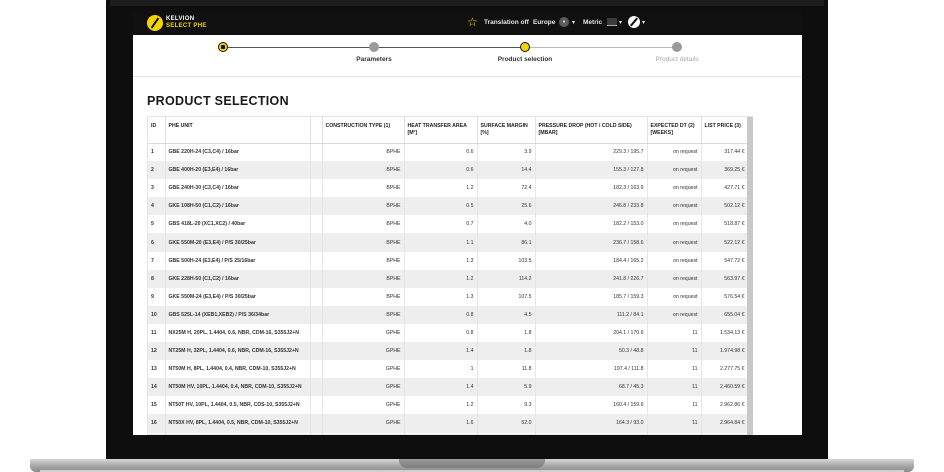 This screenshot has width=944, height=472. I want to click on cell-area: 0.8, so click(441, 314).